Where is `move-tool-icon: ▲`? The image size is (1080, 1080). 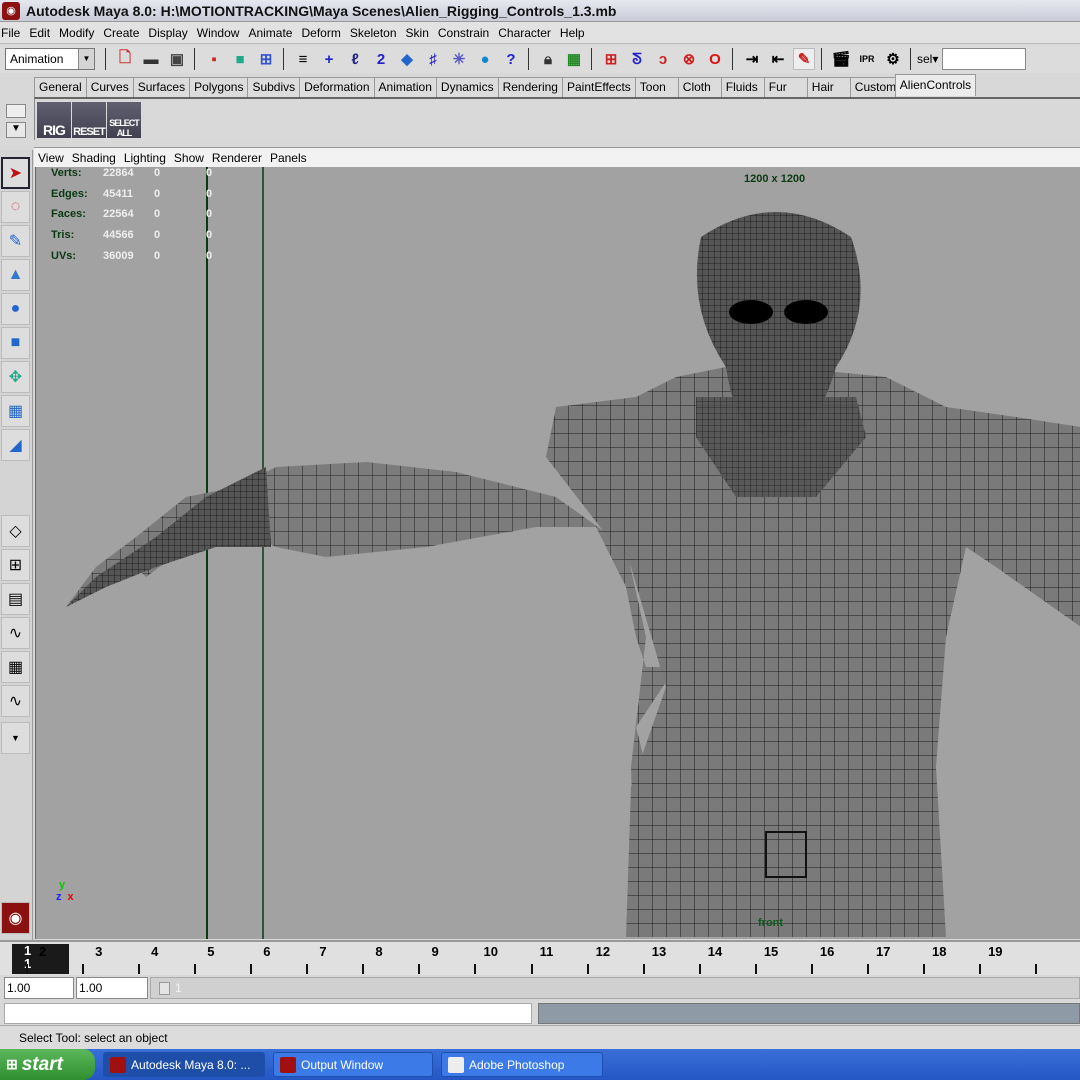 move-tool-icon: ▲ is located at coordinates (15, 275).